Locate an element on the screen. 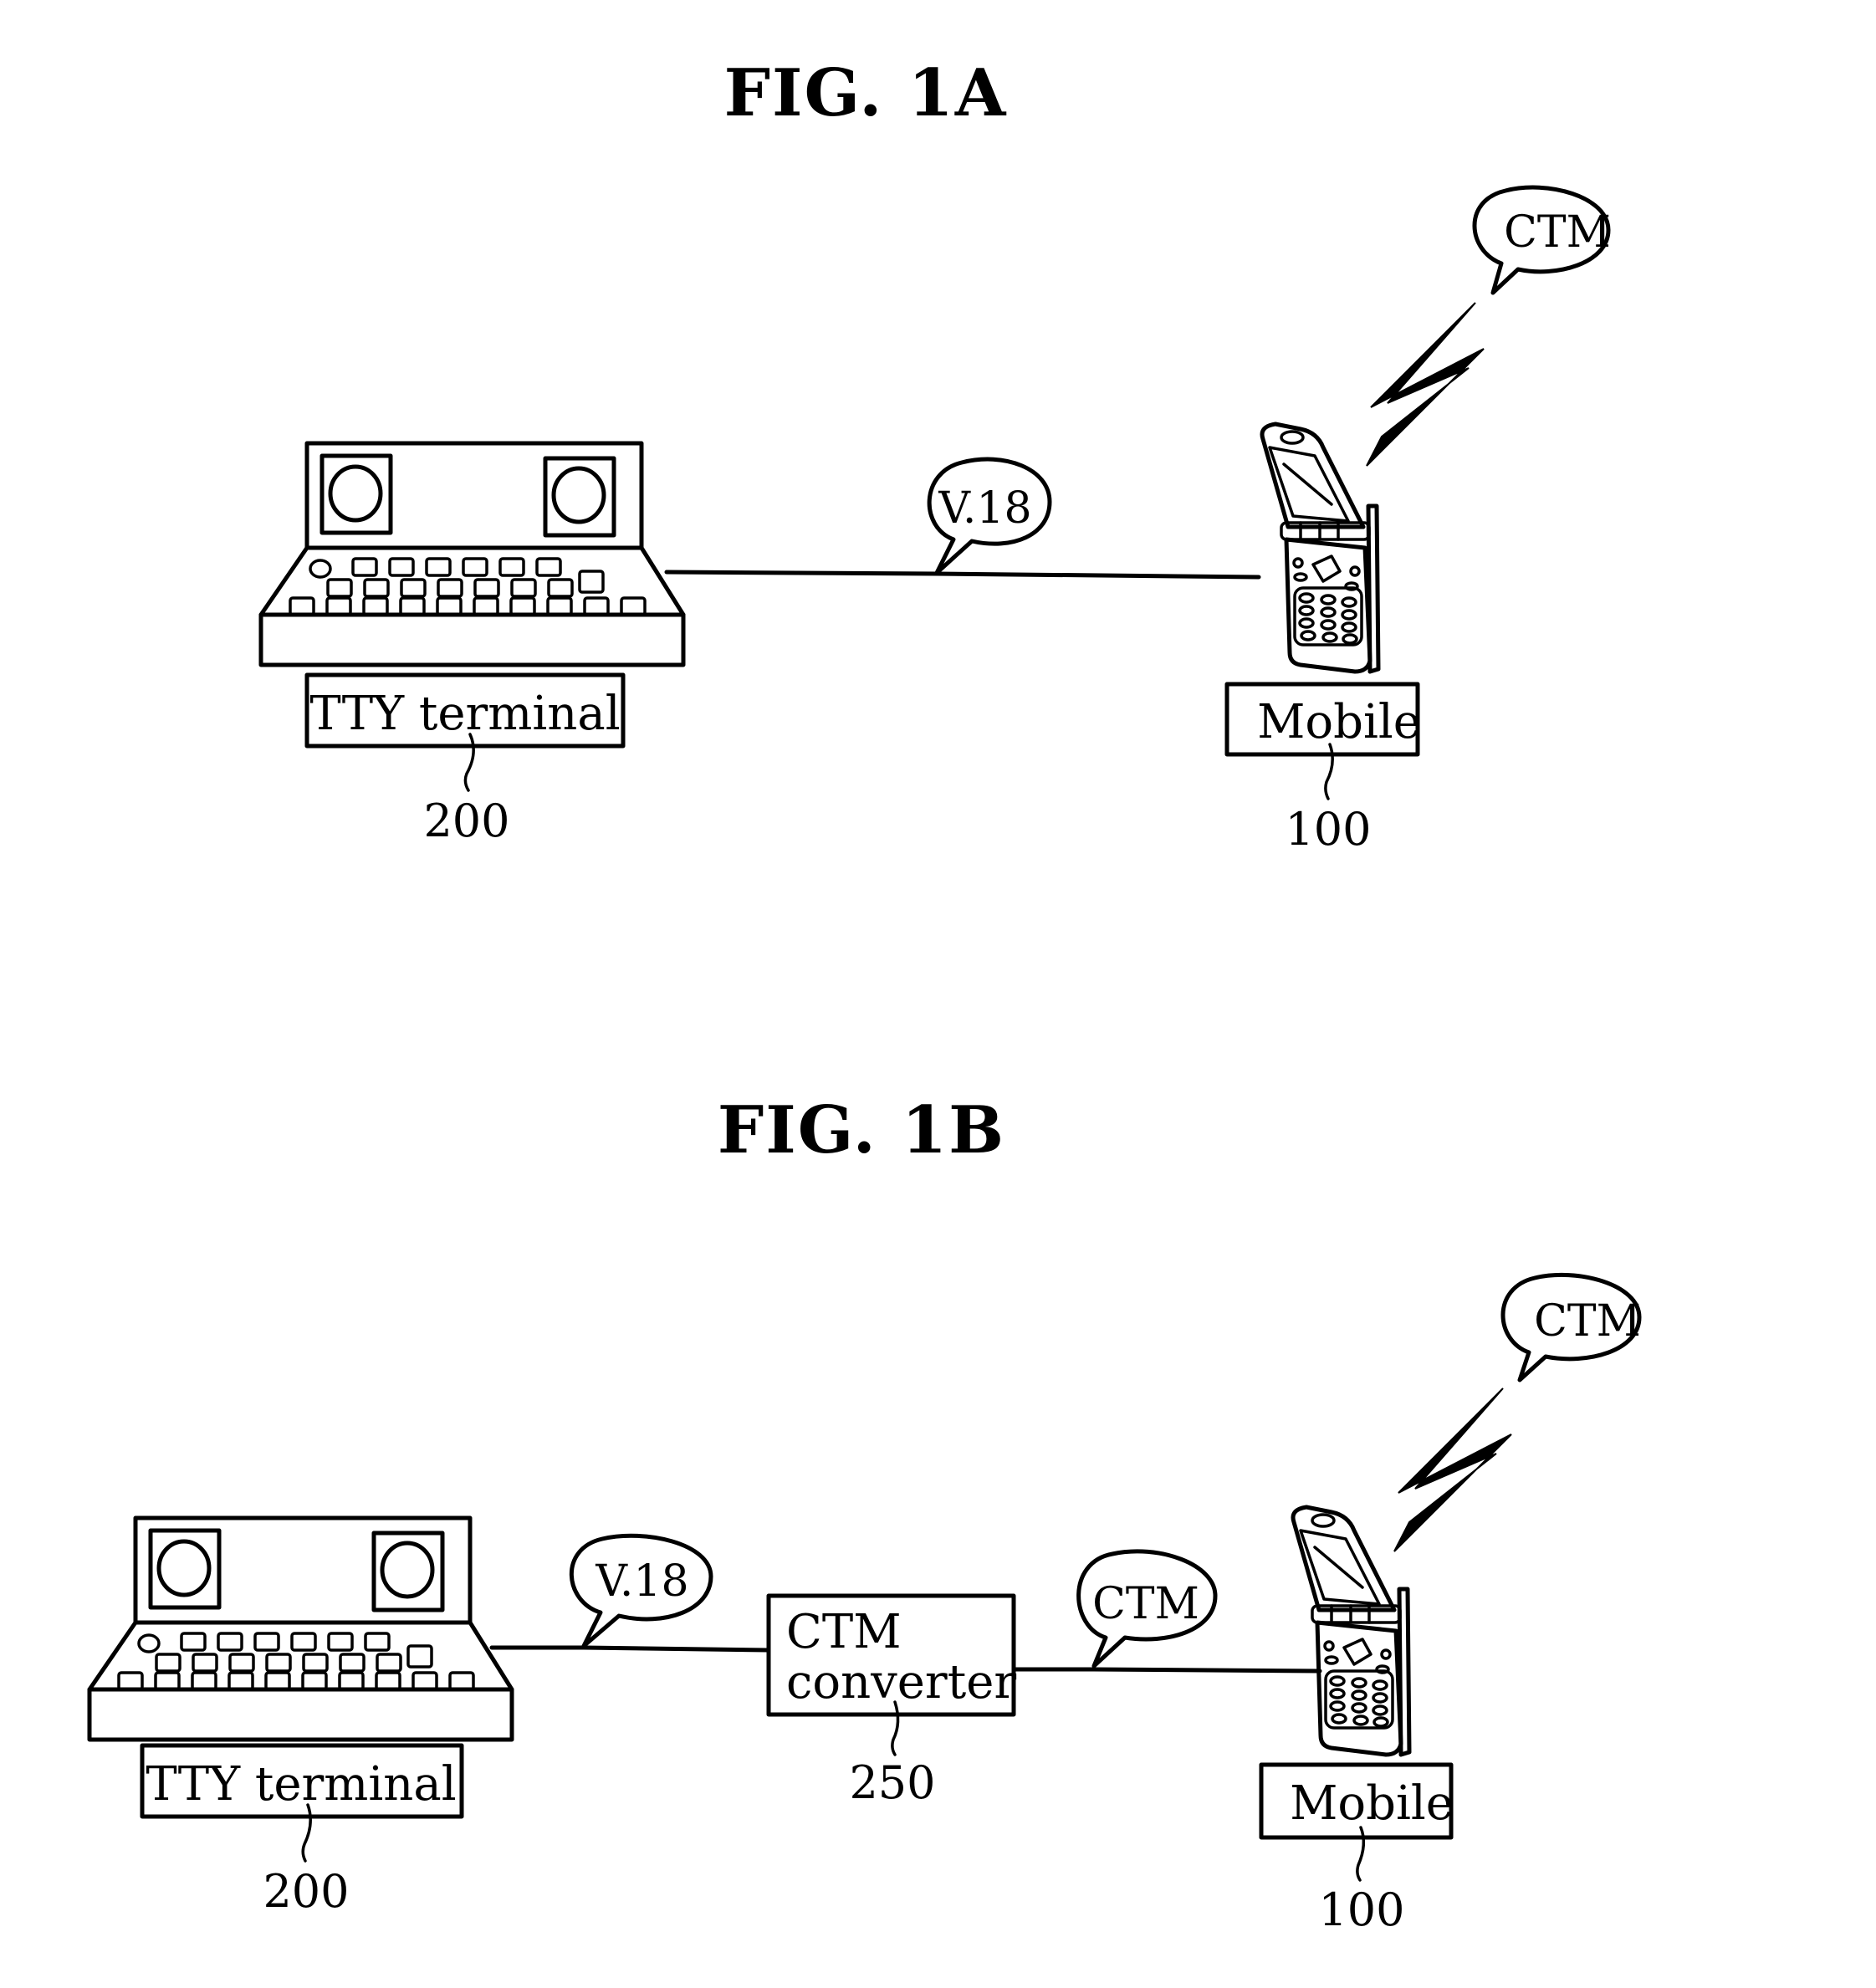  mobile-leader-line is located at coordinates (1361, 1854).